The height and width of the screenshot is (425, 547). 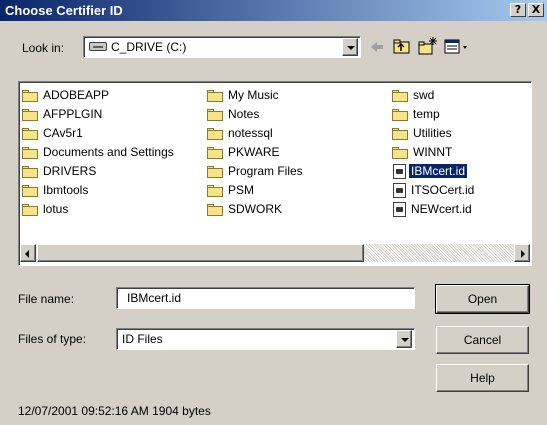 What do you see at coordinates (66, 190) in the screenshot?
I see `item-label: Ibmtools` at bounding box center [66, 190].